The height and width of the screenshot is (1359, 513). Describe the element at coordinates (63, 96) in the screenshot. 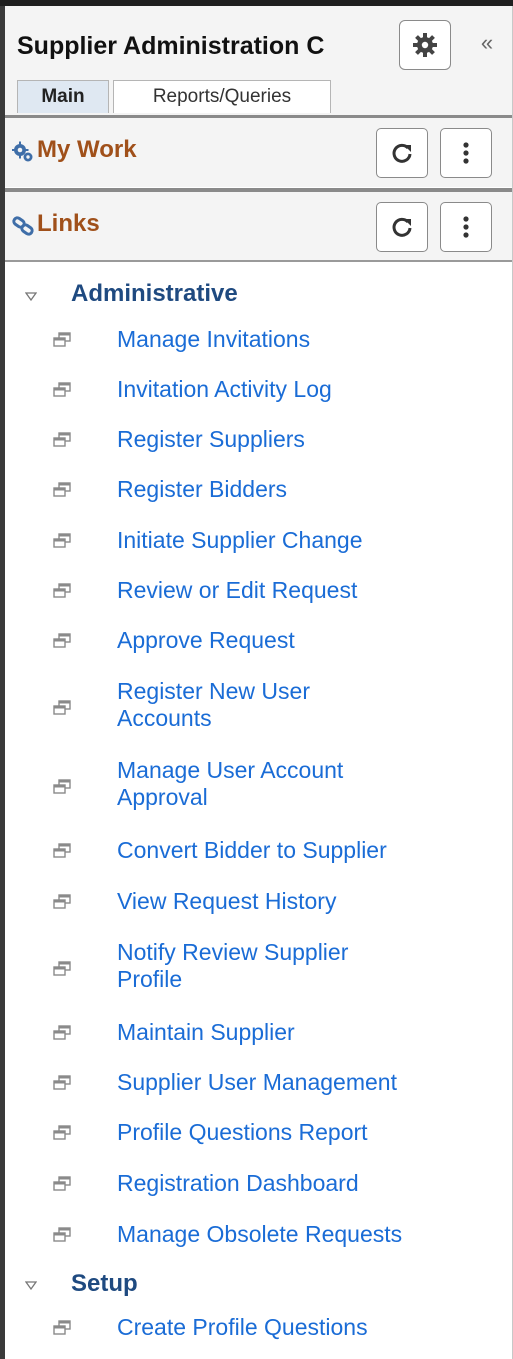

I see `tab-main: Main` at that location.